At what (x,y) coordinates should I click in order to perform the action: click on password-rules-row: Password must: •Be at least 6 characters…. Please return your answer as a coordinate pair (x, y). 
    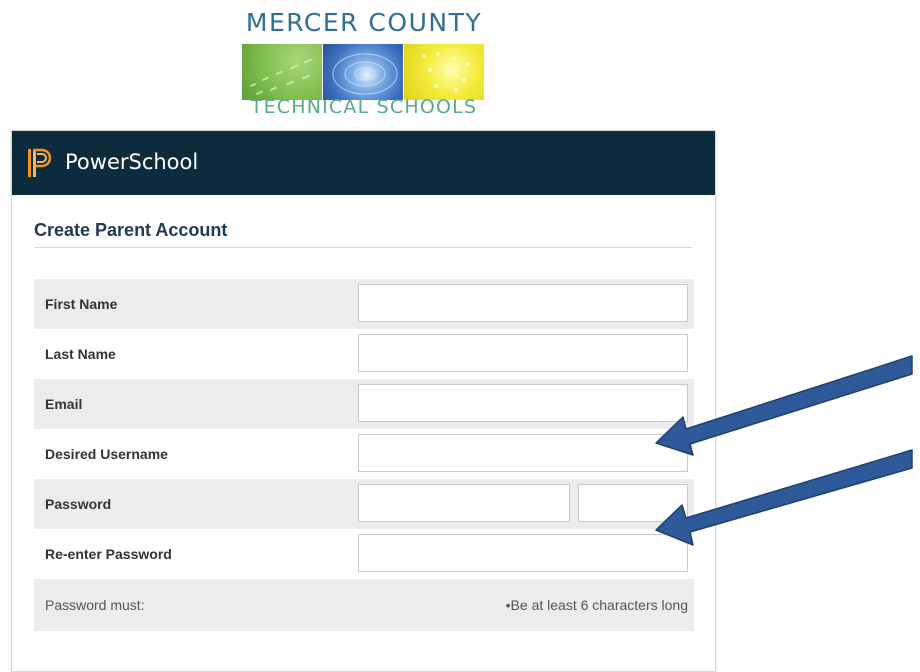
    Looking at the image, I should click on (364, 605).